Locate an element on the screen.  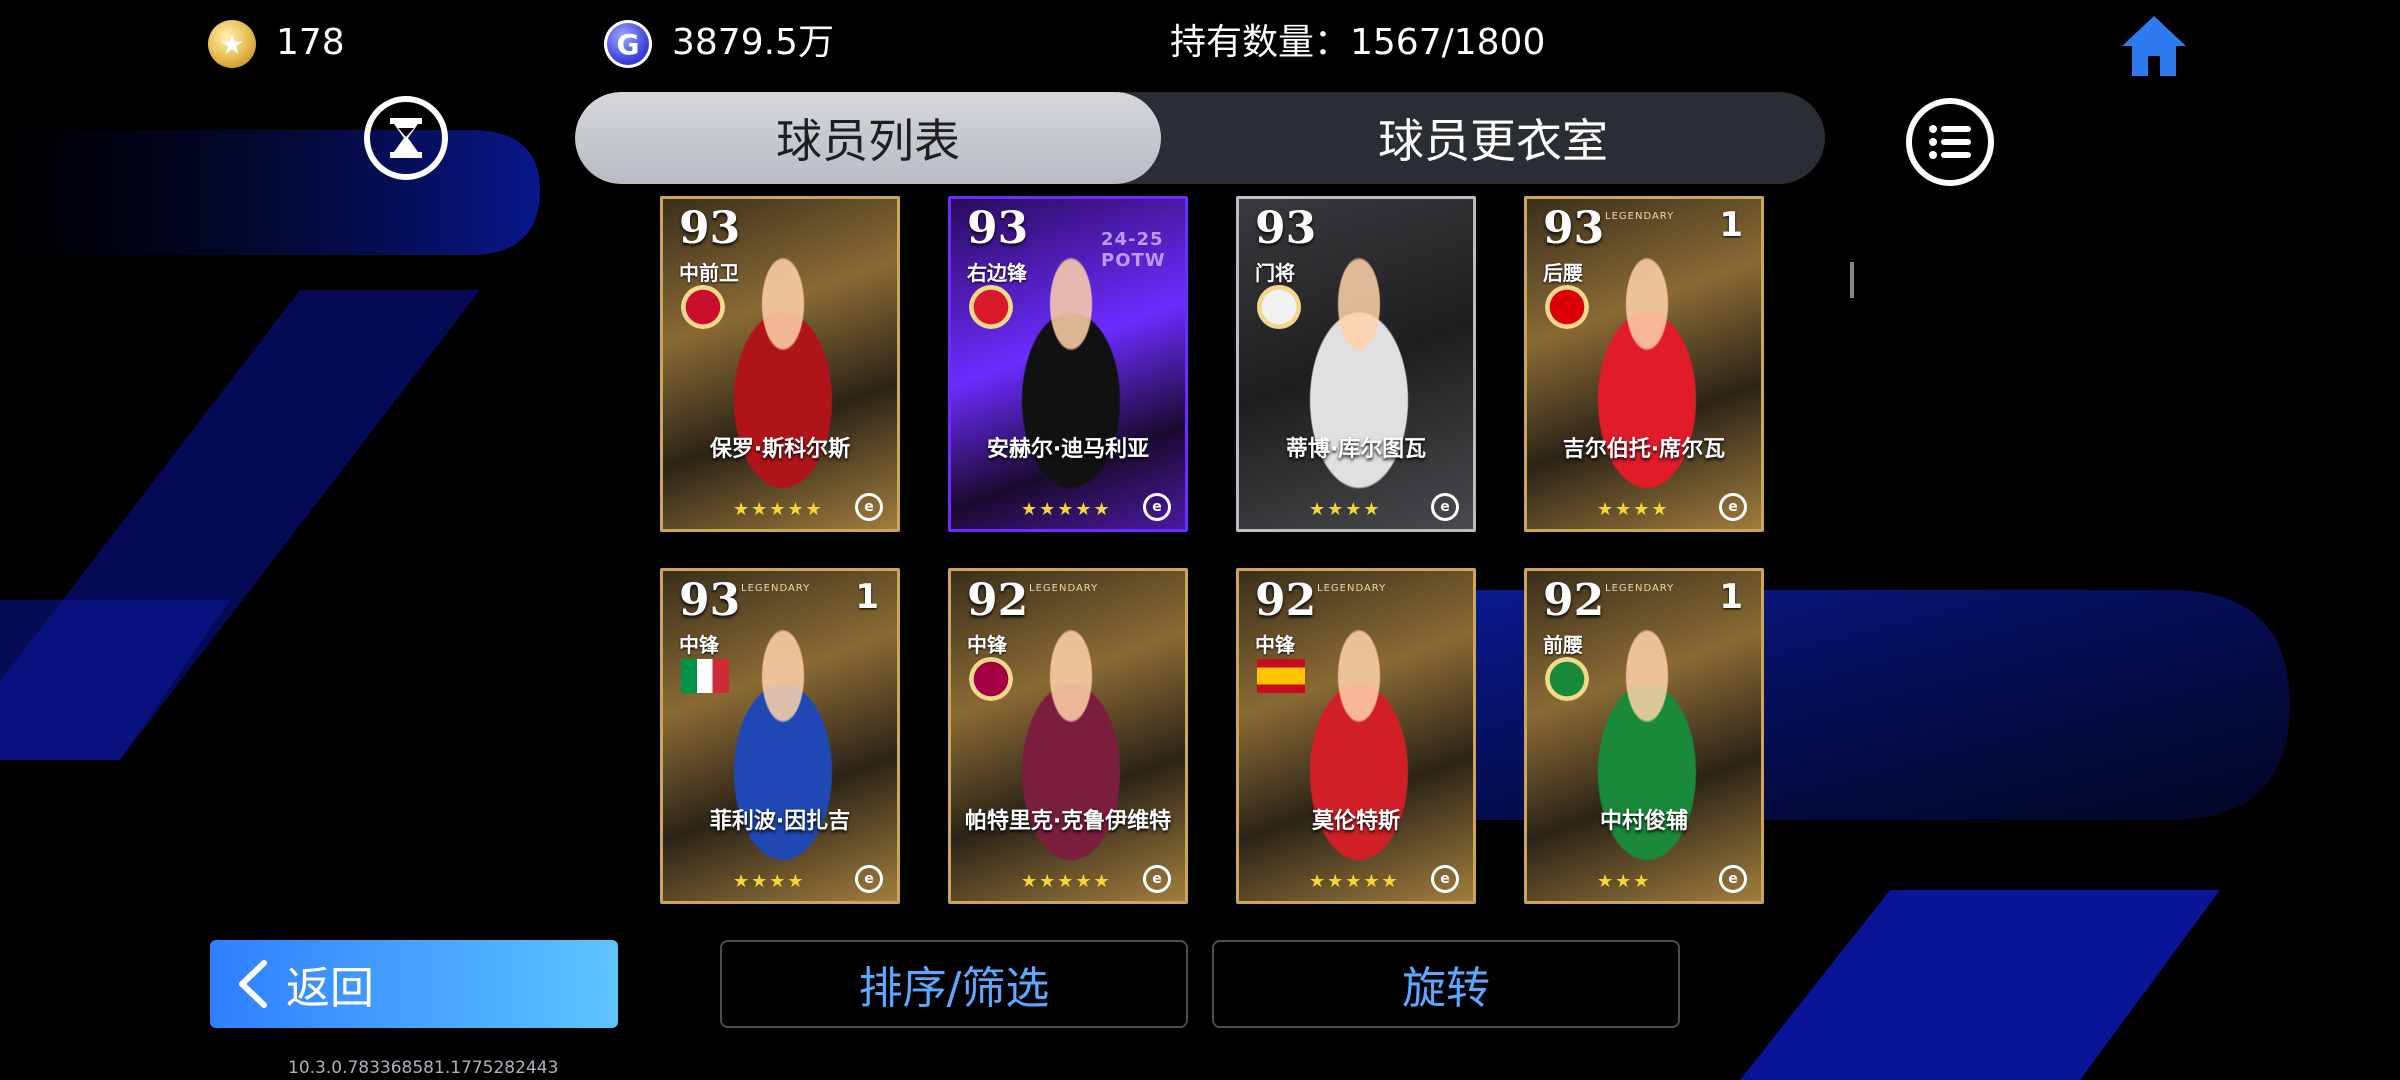
player-card: LEGENDARY 92 中锋莫伦特斯 ★★★★★ e is located at coordinates (1356, 736).